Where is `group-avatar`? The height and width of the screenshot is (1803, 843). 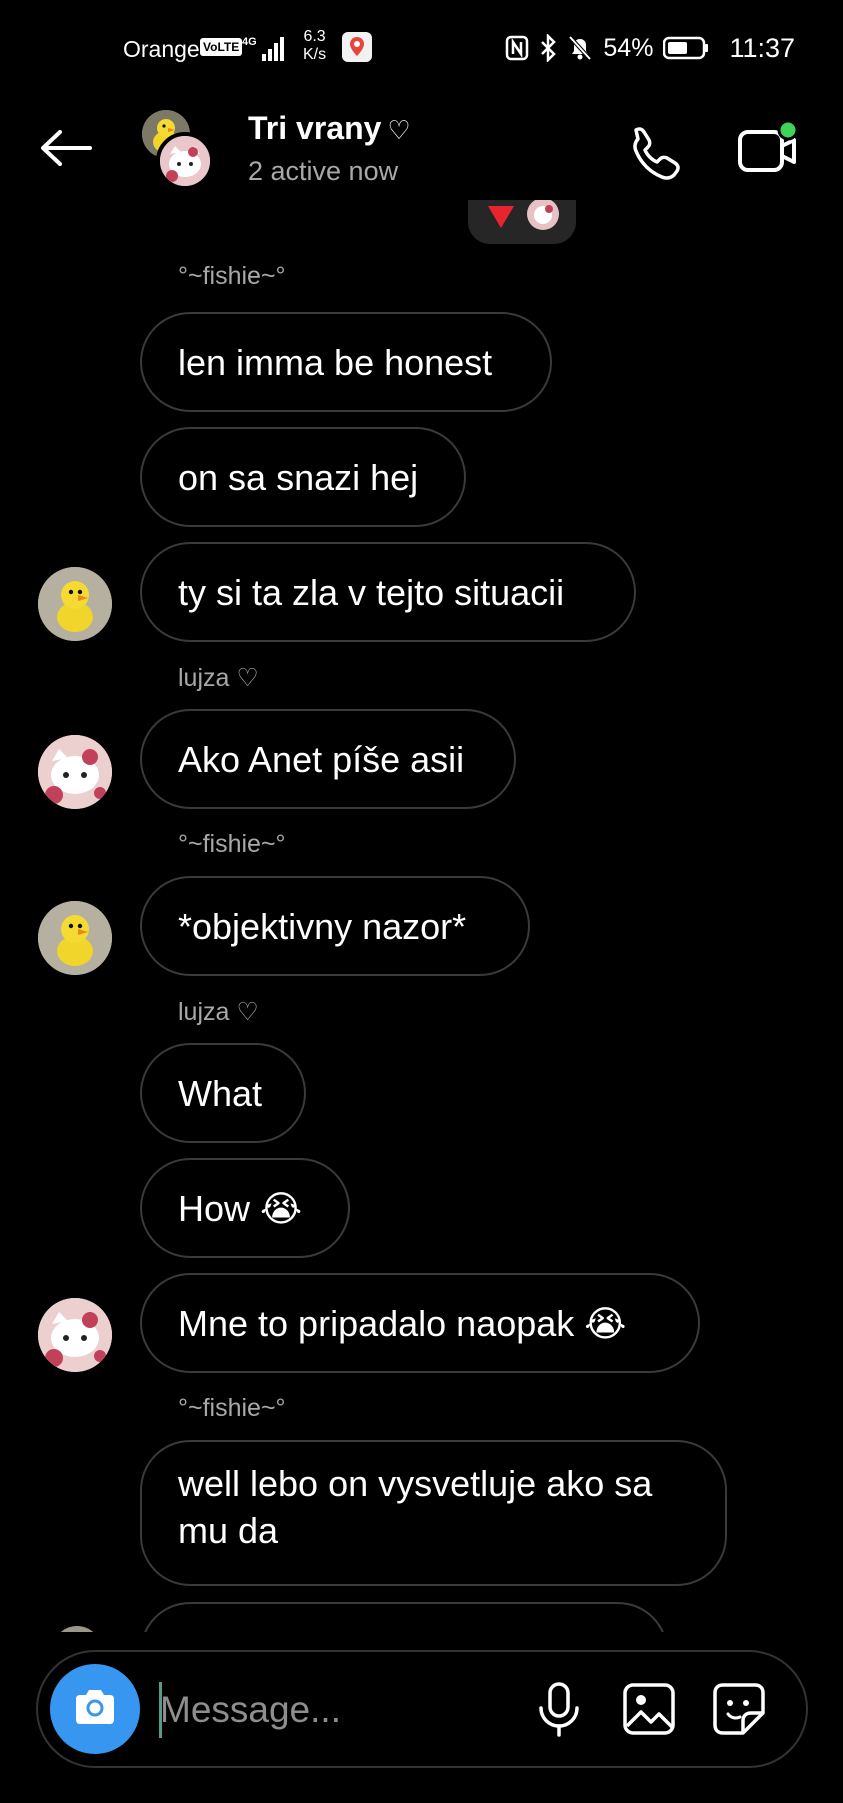
group-avatar is located at coordinates (177, 150).